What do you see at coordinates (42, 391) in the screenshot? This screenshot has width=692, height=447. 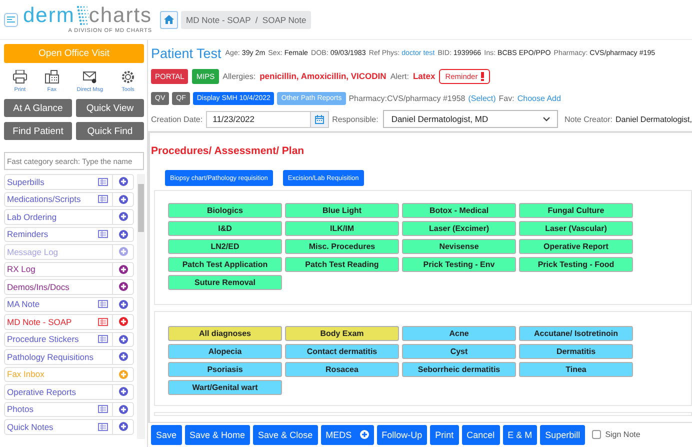 I see `category-label: Operative Reports` at bounding box center [42, 391].